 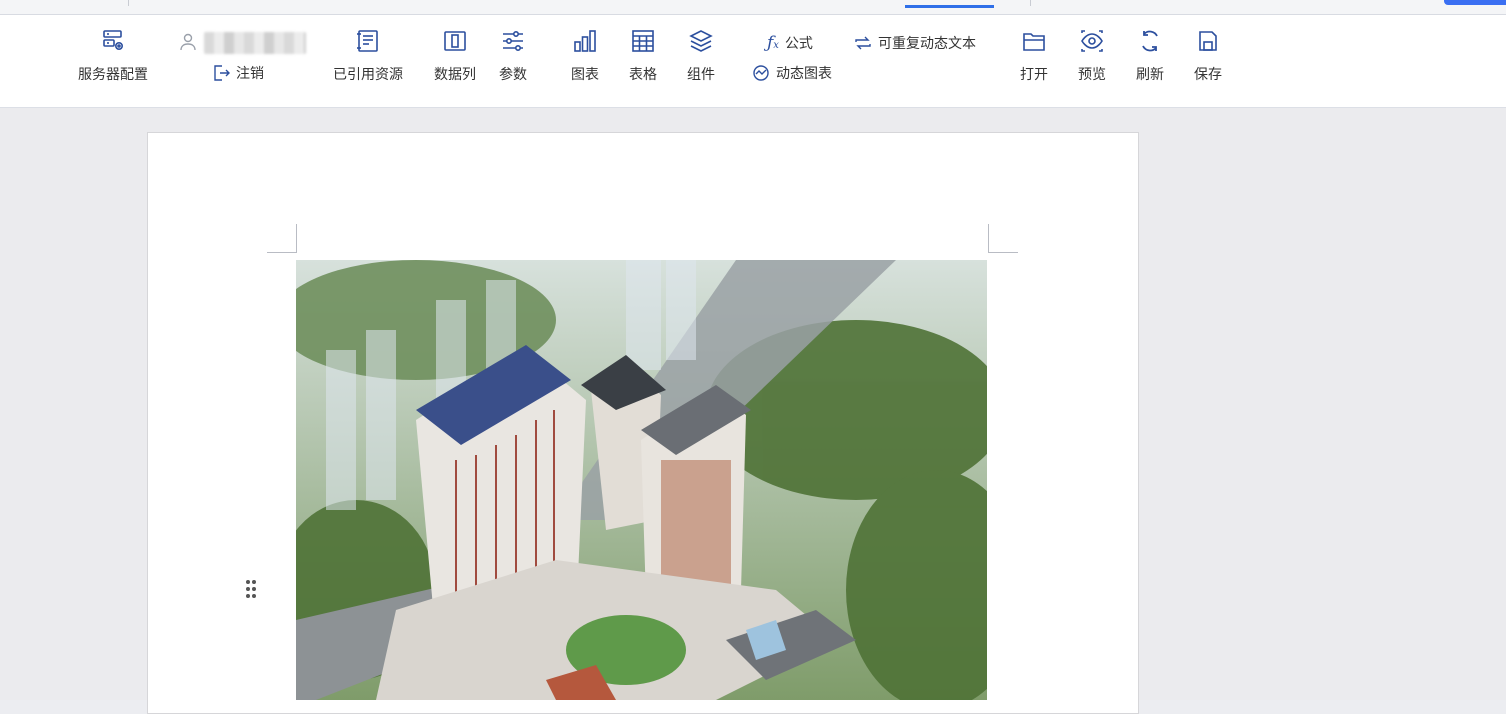 I want to click on data-columns-button: 数据列, so click(x=455, y=56).